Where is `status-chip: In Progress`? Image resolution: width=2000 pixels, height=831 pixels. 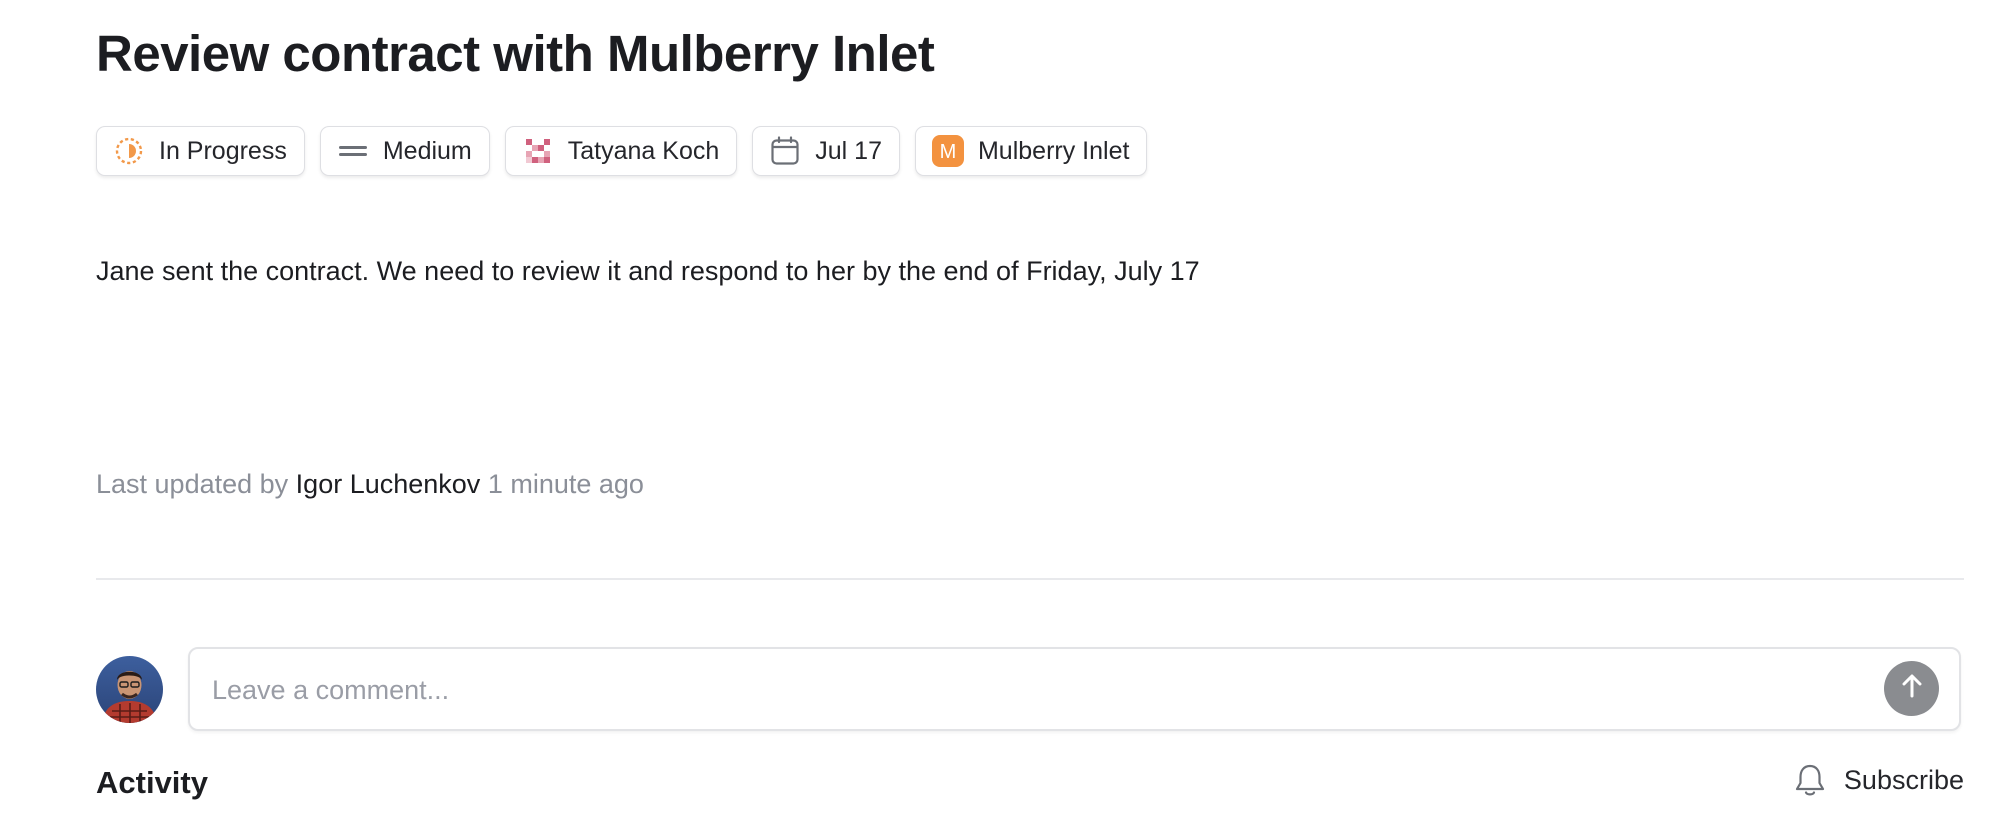 status-chip: In Progress is located at coordinates (200, 151).